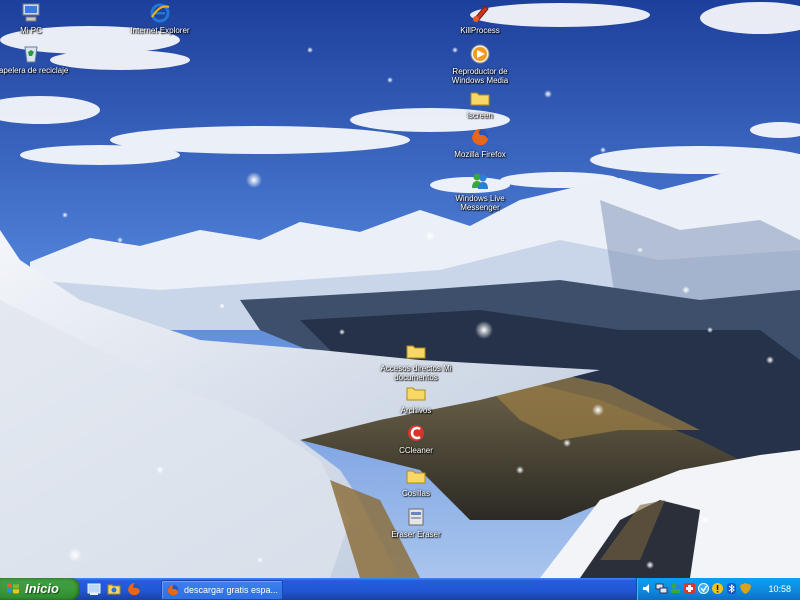 The width and height of the screenshot is (800, 600). Describe the element at coordinates (675, 588) in the screenshot. I see `messenger-tray-icon` at that location.